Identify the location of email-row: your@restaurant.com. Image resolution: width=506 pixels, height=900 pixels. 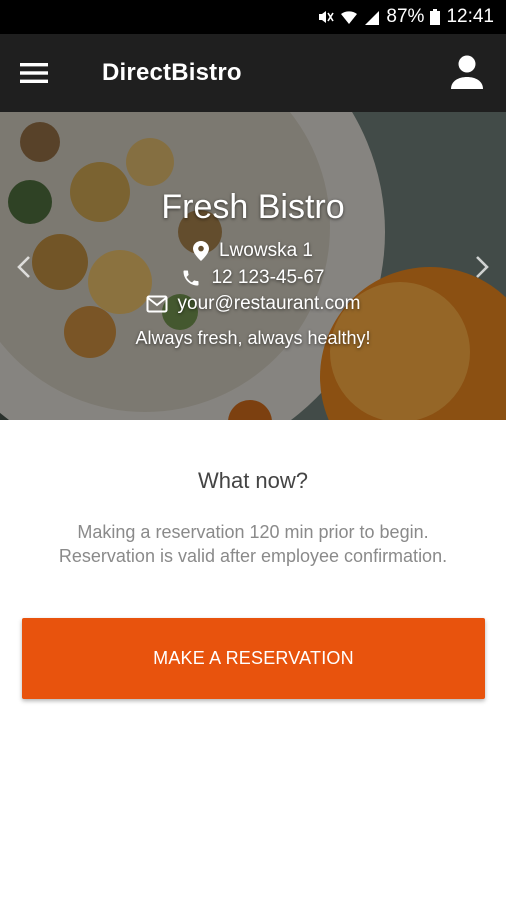
(253, 304).